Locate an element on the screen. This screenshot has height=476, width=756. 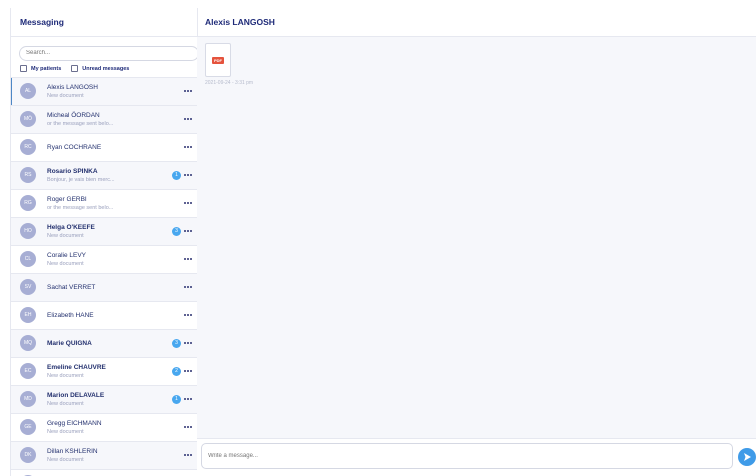
search-input is located at coordinates (108, 53).